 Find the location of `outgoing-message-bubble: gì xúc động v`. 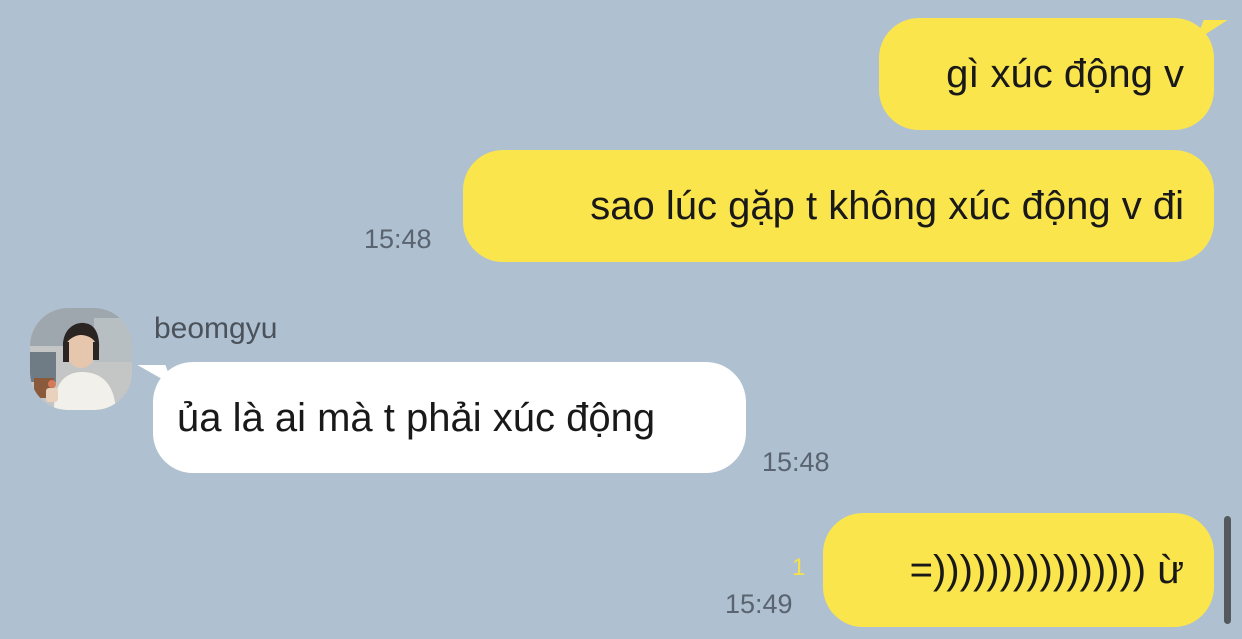

outgoing-message-bubble: gì xúc động v is located at coordinates (1046, 74).